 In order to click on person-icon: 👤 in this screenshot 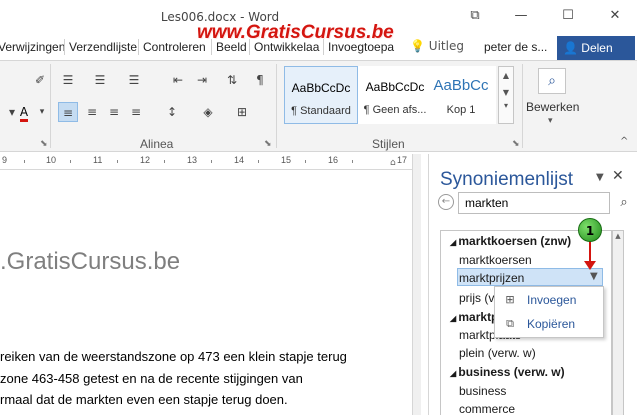, I will do `click(570, 48)`.